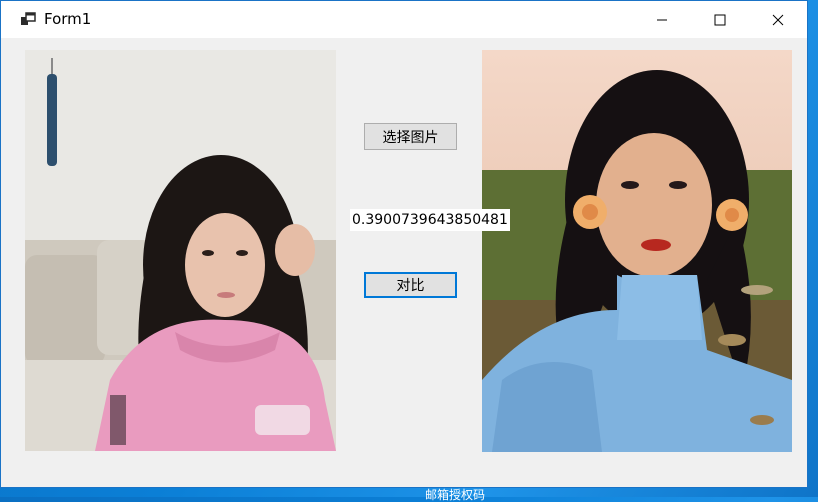  I want to click on compare-button: 对比, so click(410, 285).